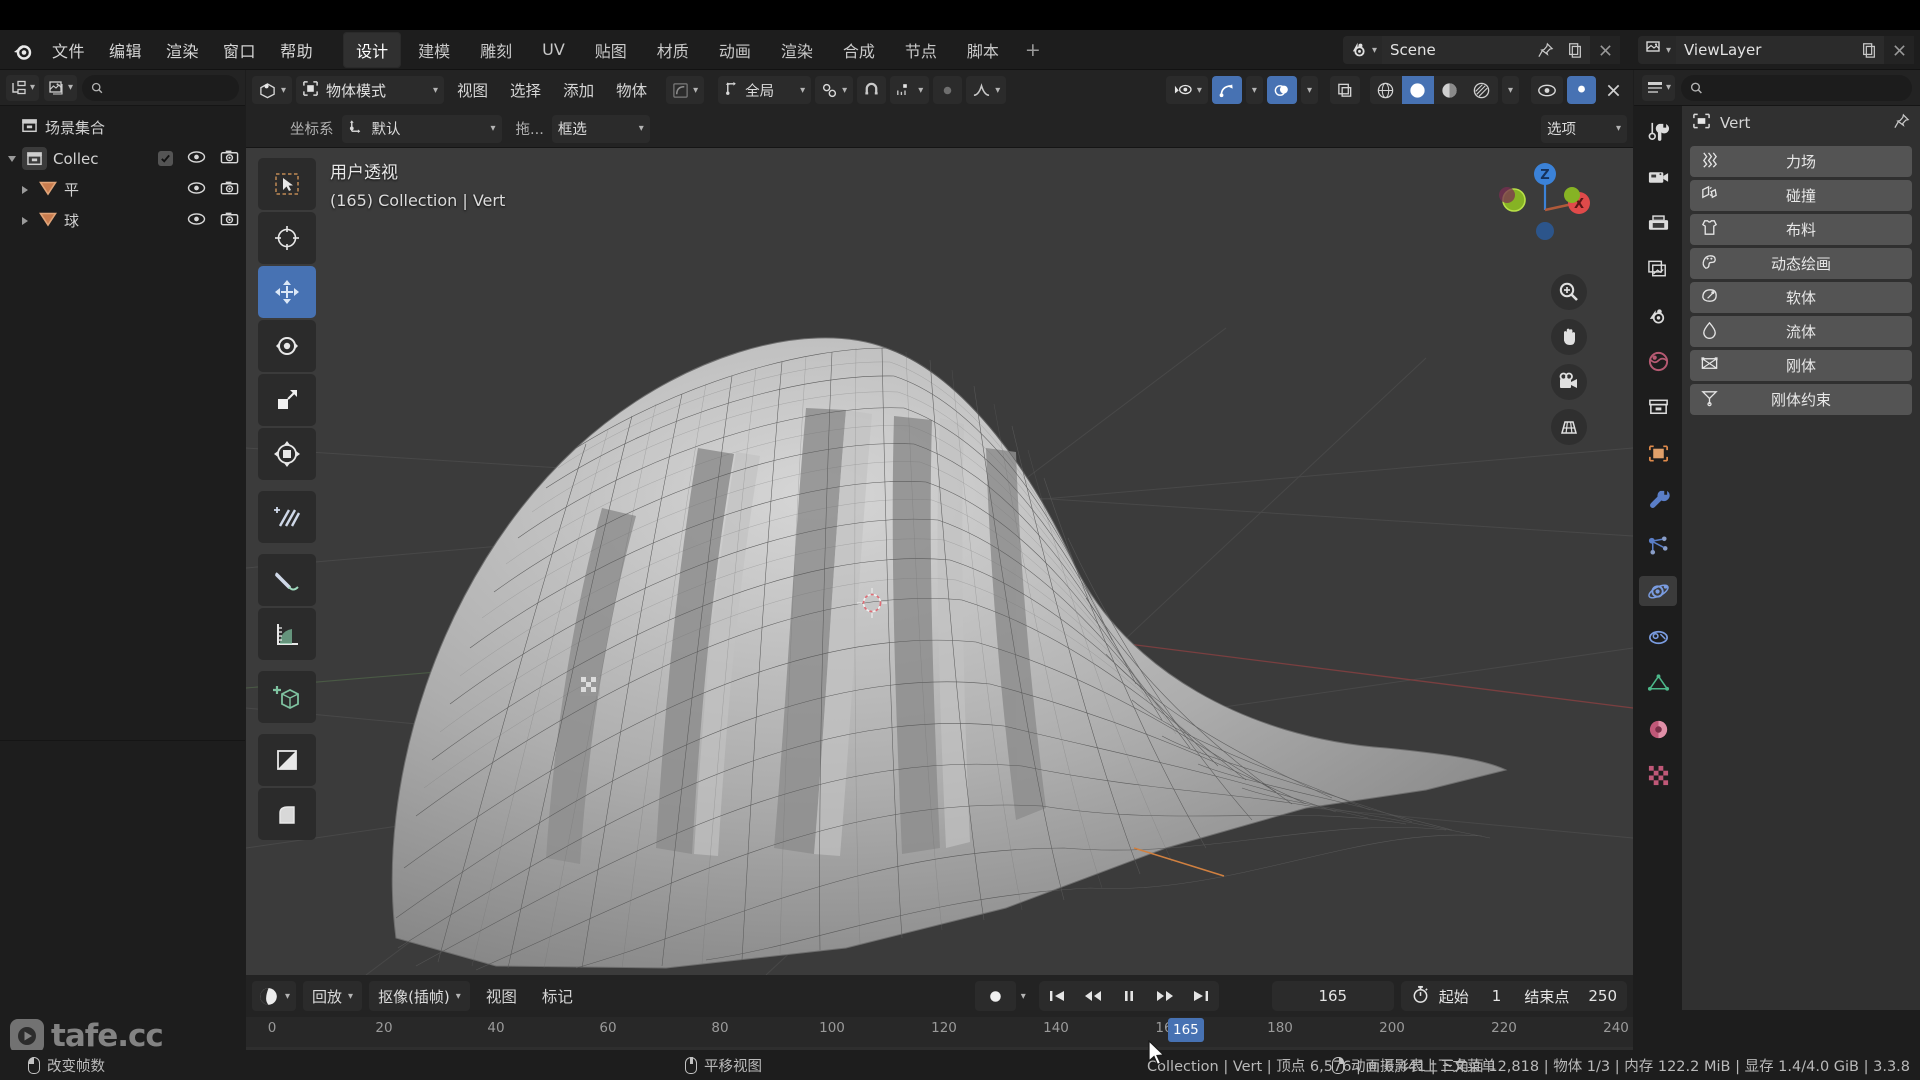  What do you see at coordinates (1186, 1030) in the screenshot?
I see `timeline-playhead: 165` at bounding box center [1186, 1030].